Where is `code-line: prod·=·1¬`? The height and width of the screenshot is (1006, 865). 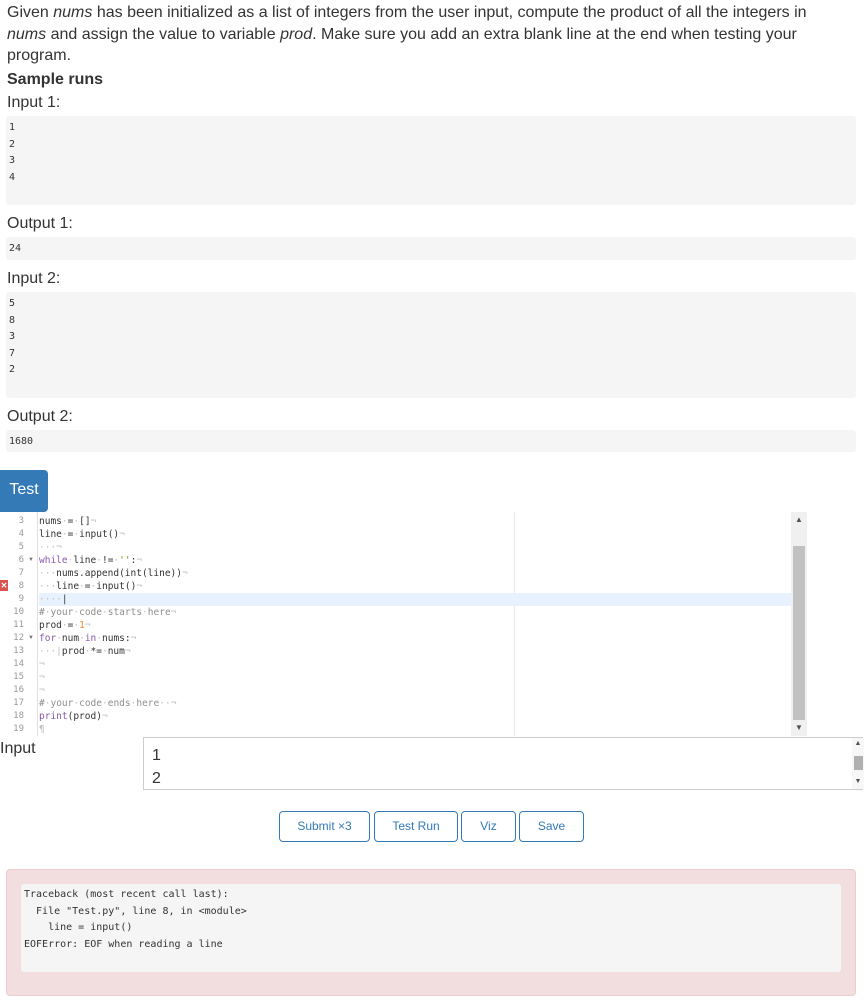 code-line: prod·=·1¬ is located at coordinates (415, 625).